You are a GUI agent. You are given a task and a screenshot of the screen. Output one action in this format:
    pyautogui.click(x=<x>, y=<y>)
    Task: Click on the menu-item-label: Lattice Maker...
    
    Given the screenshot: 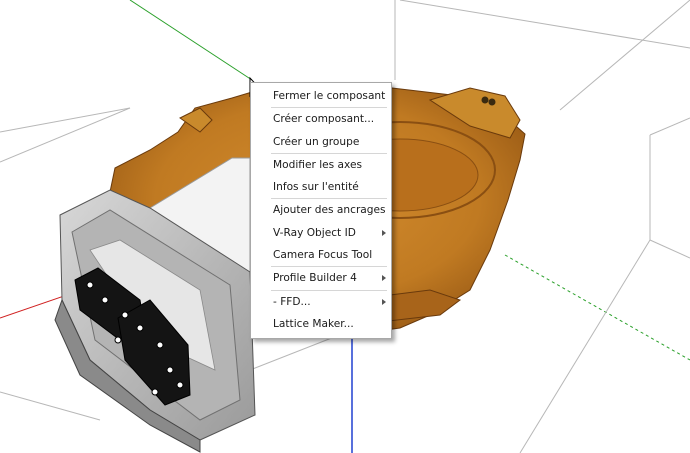 What is the action you would take?
    pyautogui.click(x=313, y=323)
    